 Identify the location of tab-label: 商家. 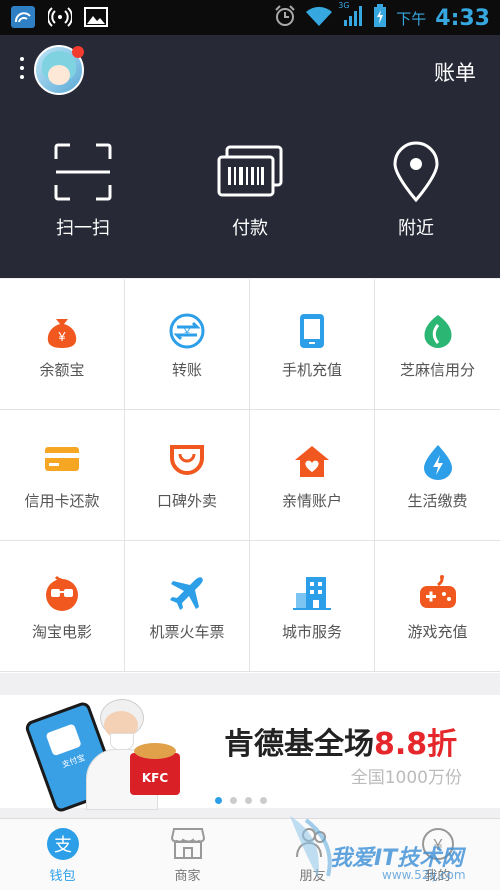
(187, 876).